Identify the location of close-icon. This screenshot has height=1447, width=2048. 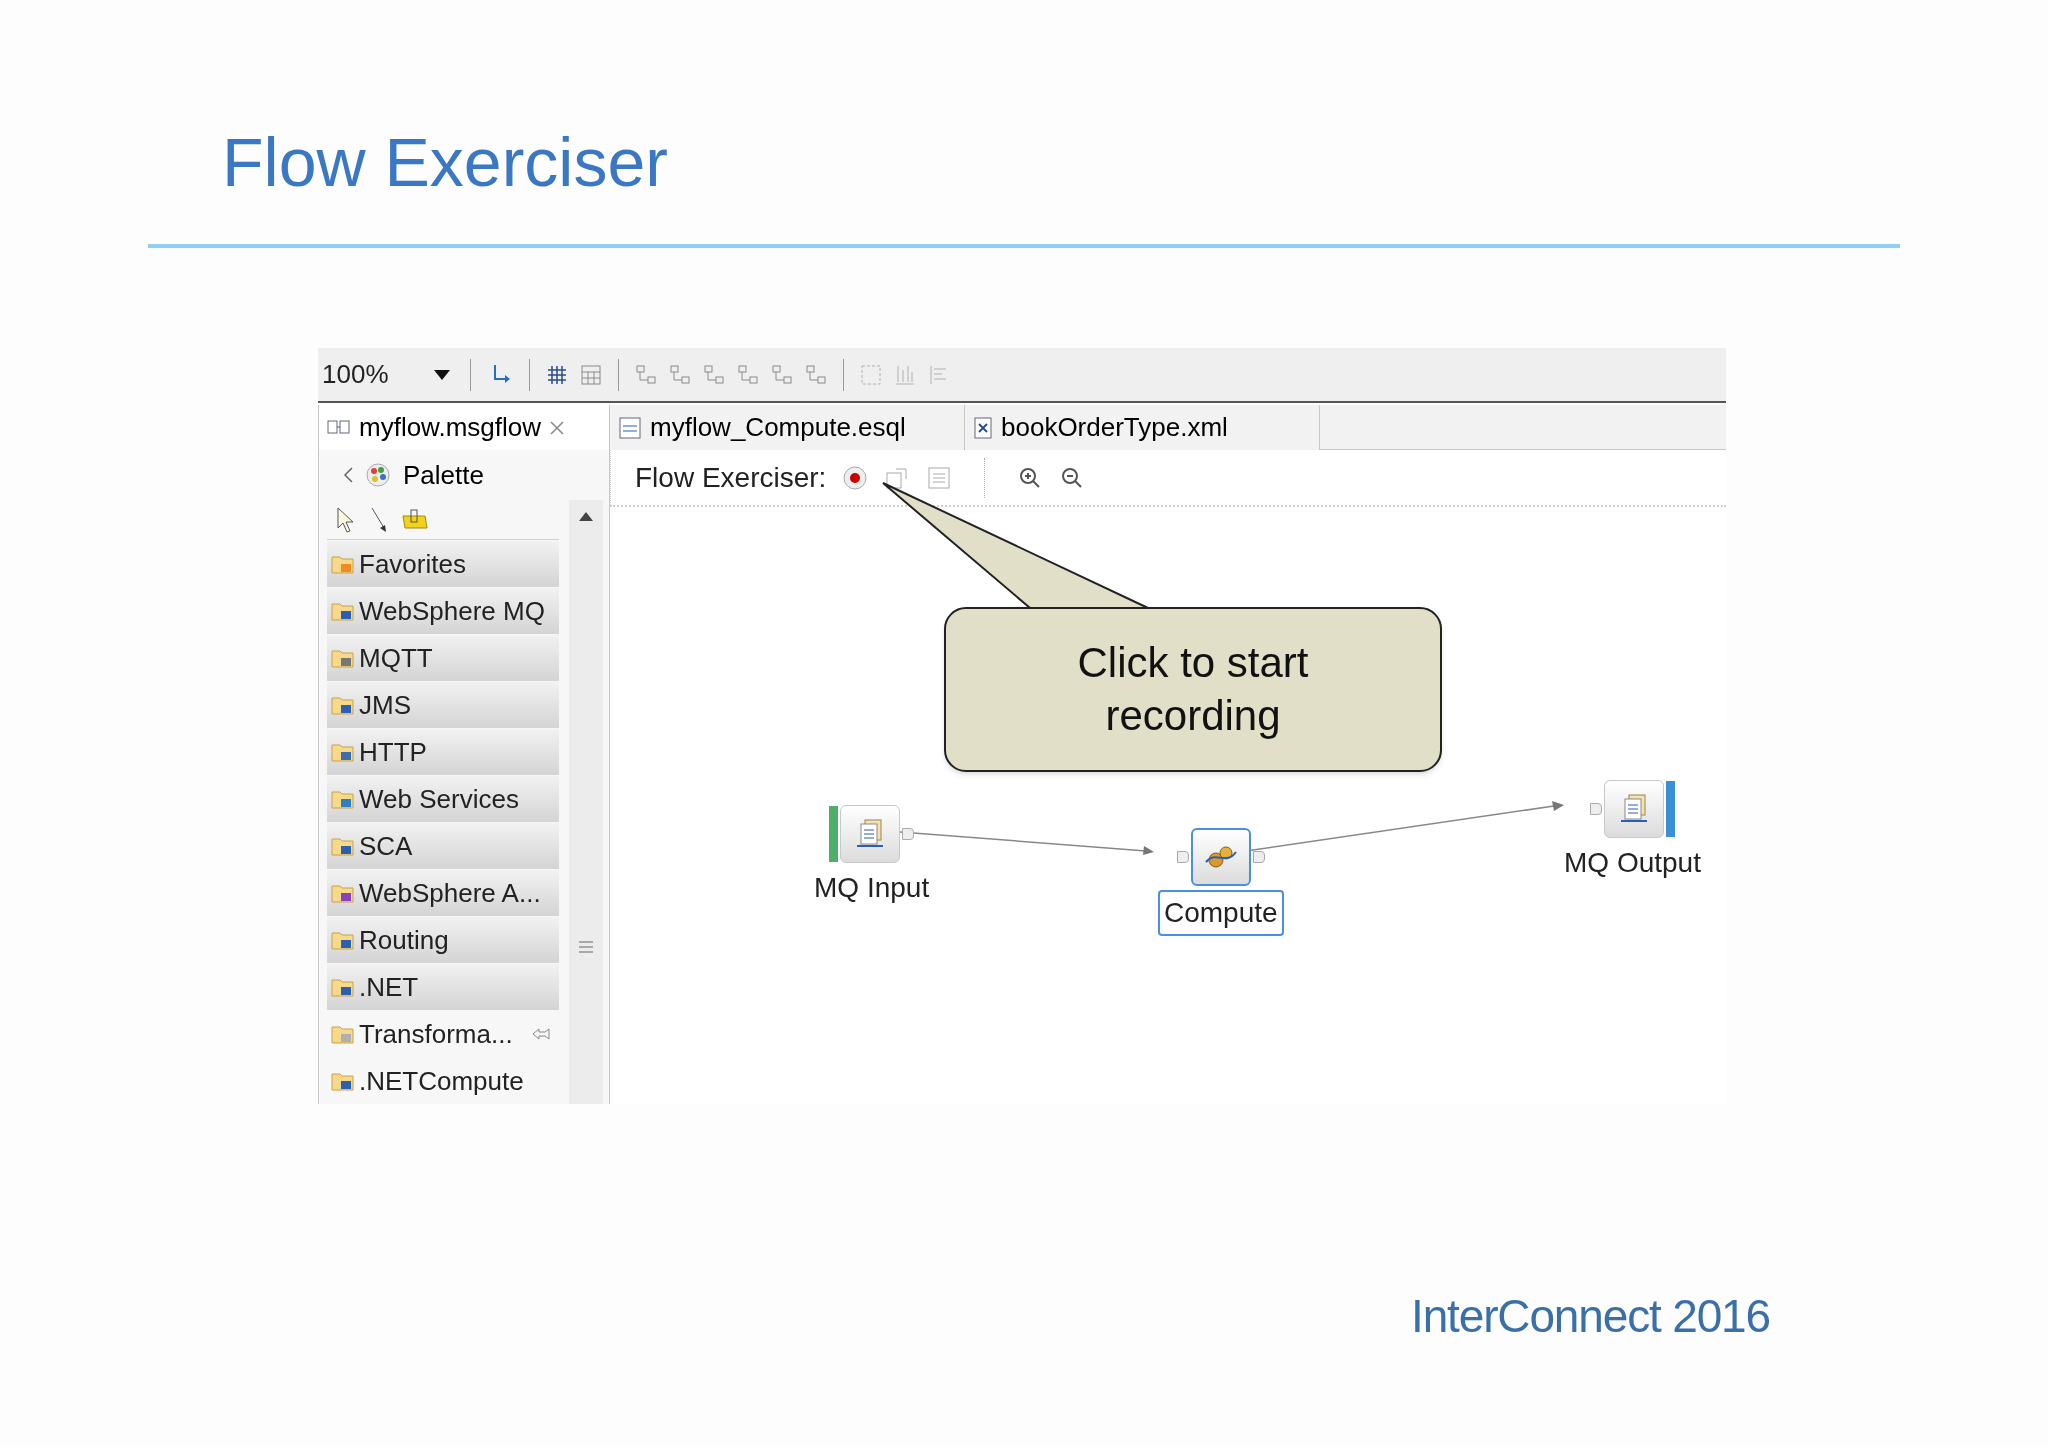
(557, 427).